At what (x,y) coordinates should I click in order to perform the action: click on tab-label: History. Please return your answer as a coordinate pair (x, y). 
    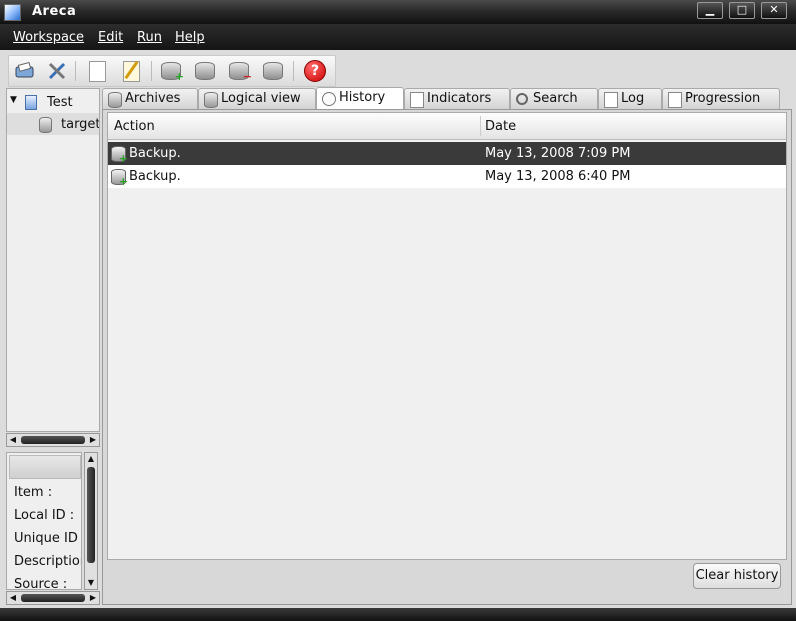
    Looking at the image, I should click on (362, 97).